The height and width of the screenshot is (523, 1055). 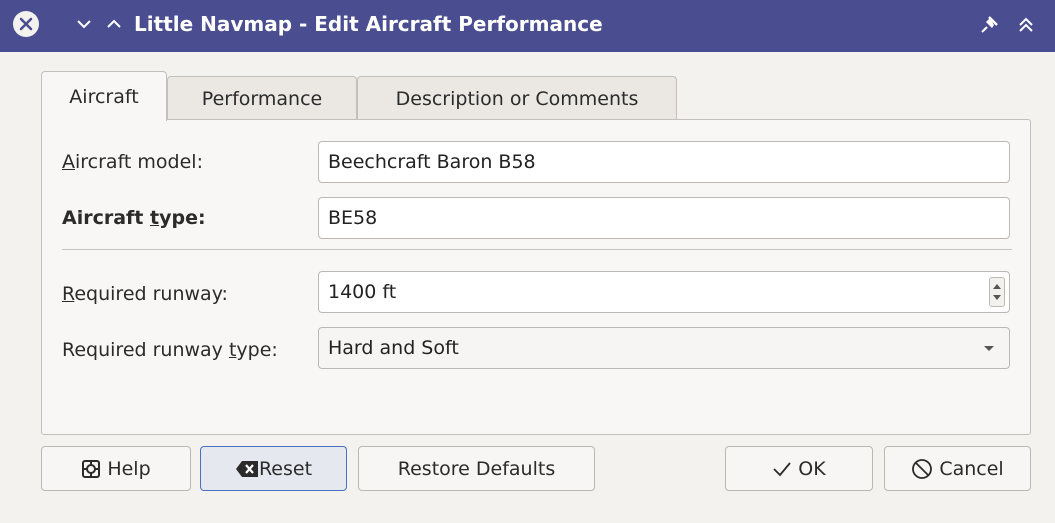 I want to click on tab-description-label: Description or Comments, so click(x=517, y=98).